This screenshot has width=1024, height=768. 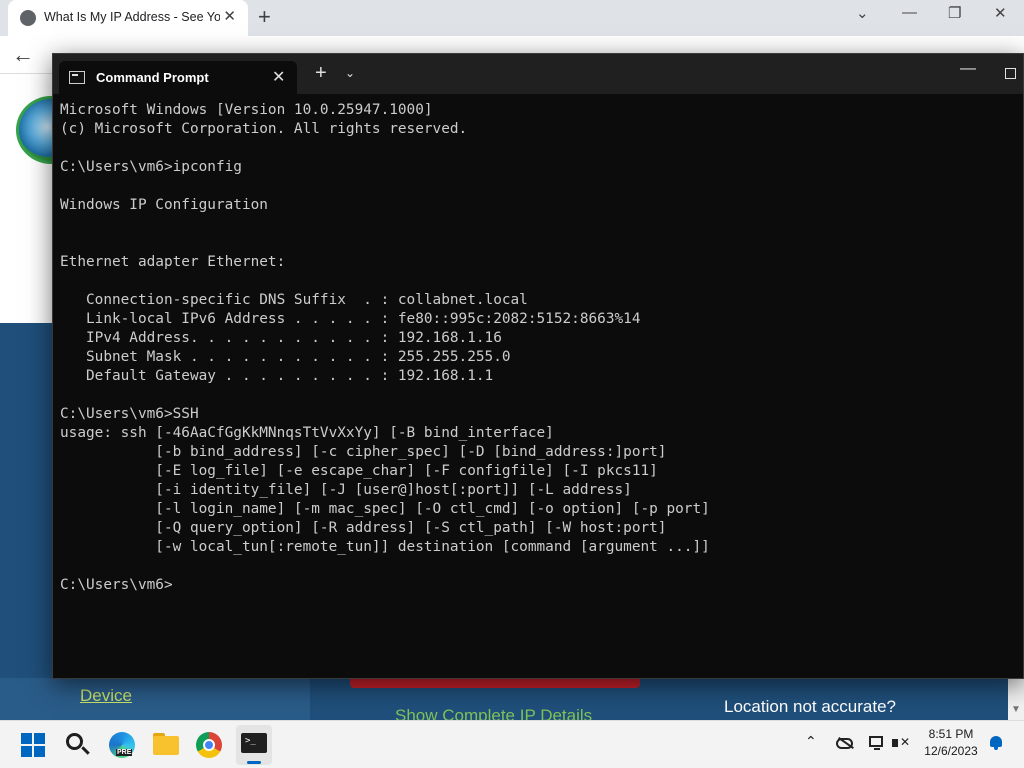 What do you see at coordinates (1016, 699) in the screenshot?
I see `page-scrollbar: ▼` at bounding box center [1016, 699].